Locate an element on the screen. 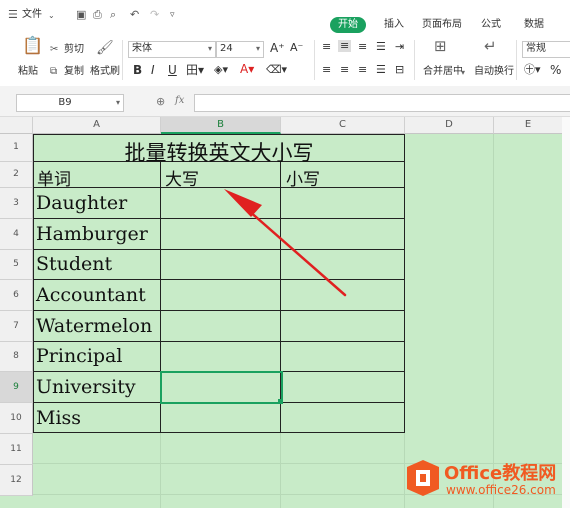 This screenshot has height=508, width=570. customize-toolbar-icon: ▿ is located at coordinates (172, 15).